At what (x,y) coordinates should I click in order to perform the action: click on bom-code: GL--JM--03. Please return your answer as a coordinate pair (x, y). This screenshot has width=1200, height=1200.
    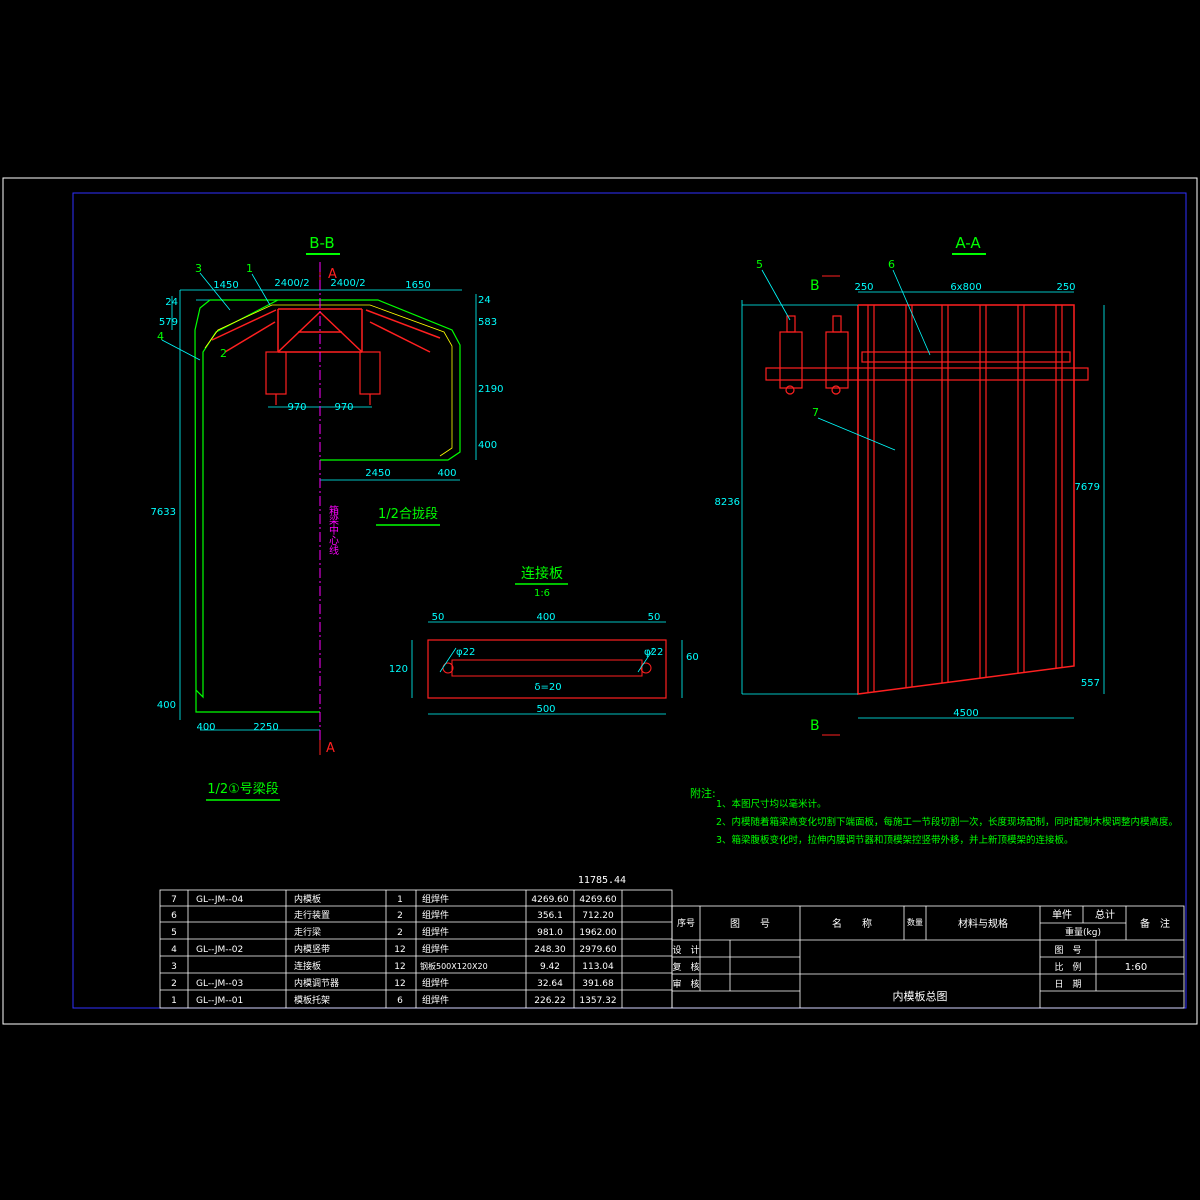
    Looking at the image, I should click on (219, 984).